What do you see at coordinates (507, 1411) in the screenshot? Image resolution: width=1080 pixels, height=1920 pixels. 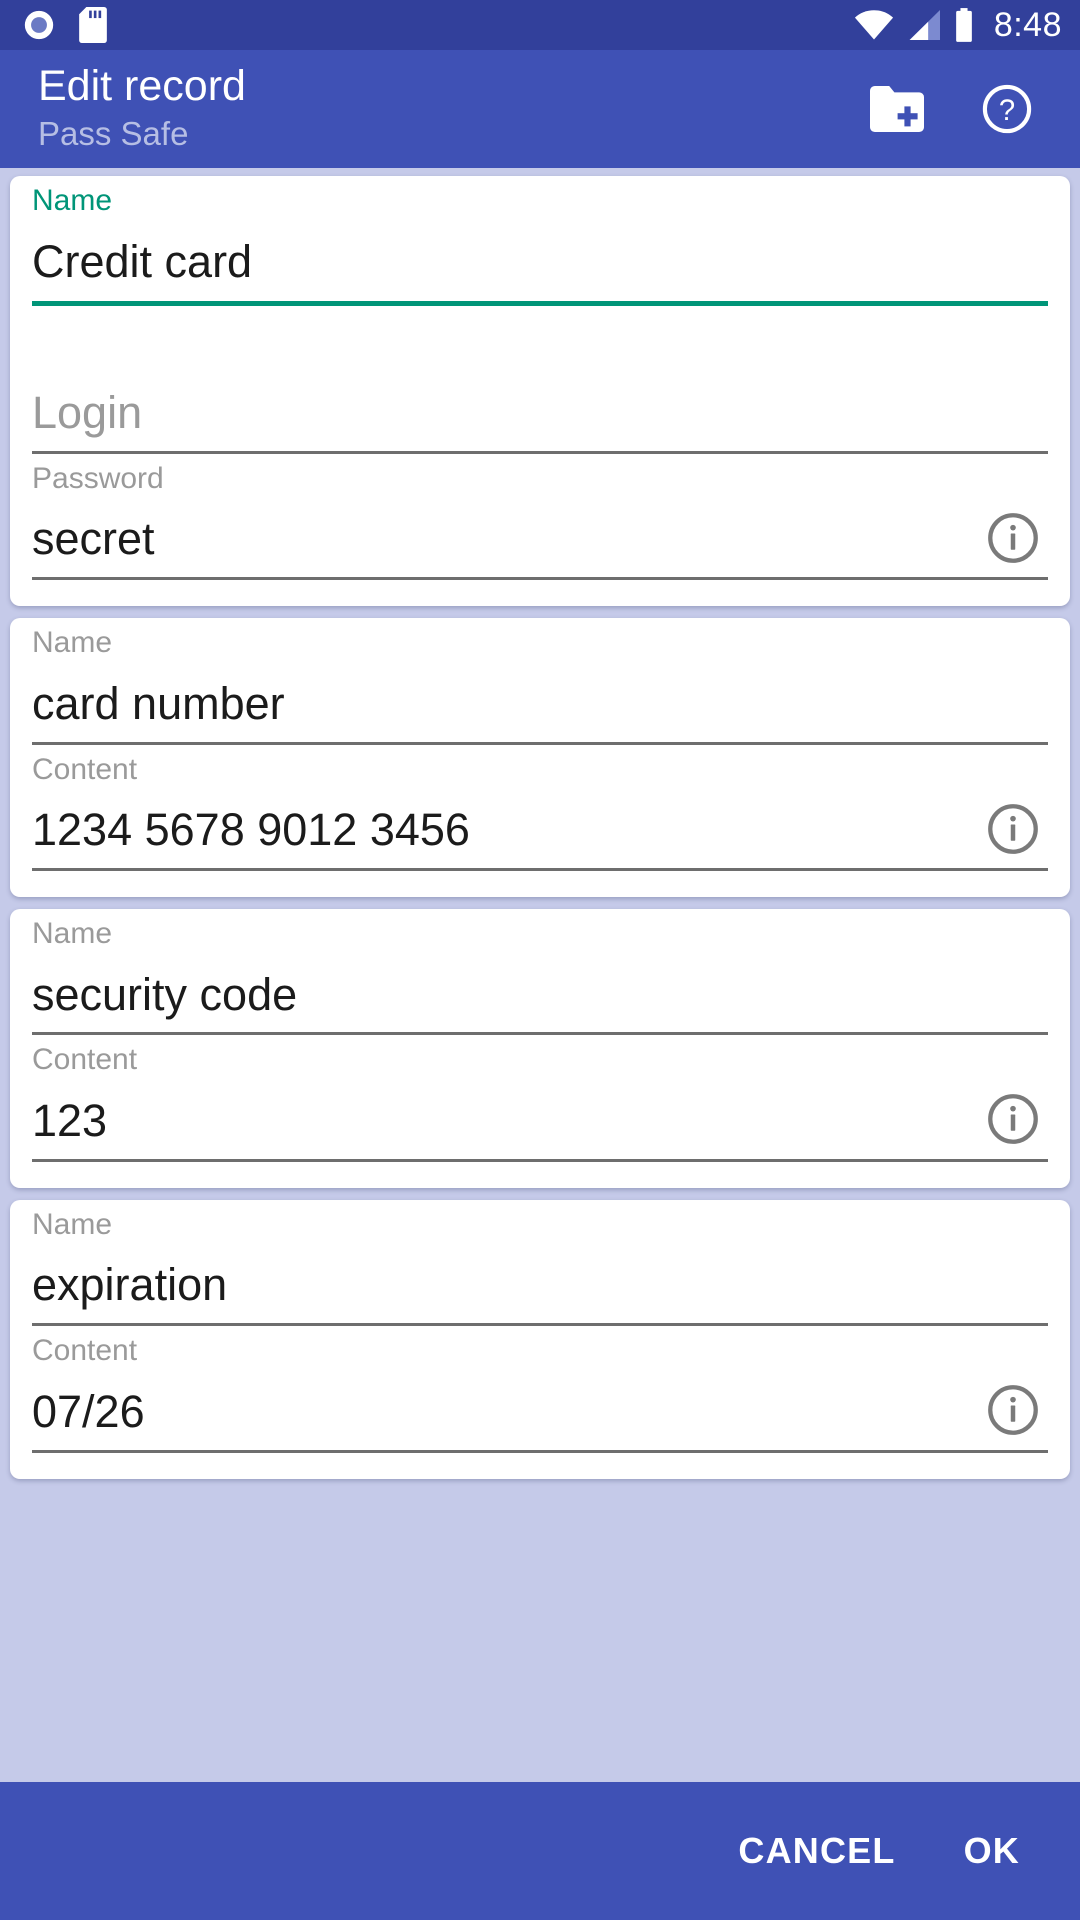 I see `input-field-content: 07/26` at bounding box center [507, 1411].